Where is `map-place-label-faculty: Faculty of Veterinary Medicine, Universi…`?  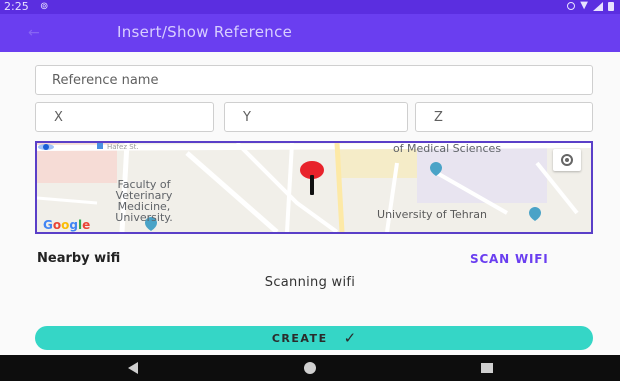 map-place-label-faculty: Faculty of Veterinary Medicine, Universi… is located at coordinates (144, 201).